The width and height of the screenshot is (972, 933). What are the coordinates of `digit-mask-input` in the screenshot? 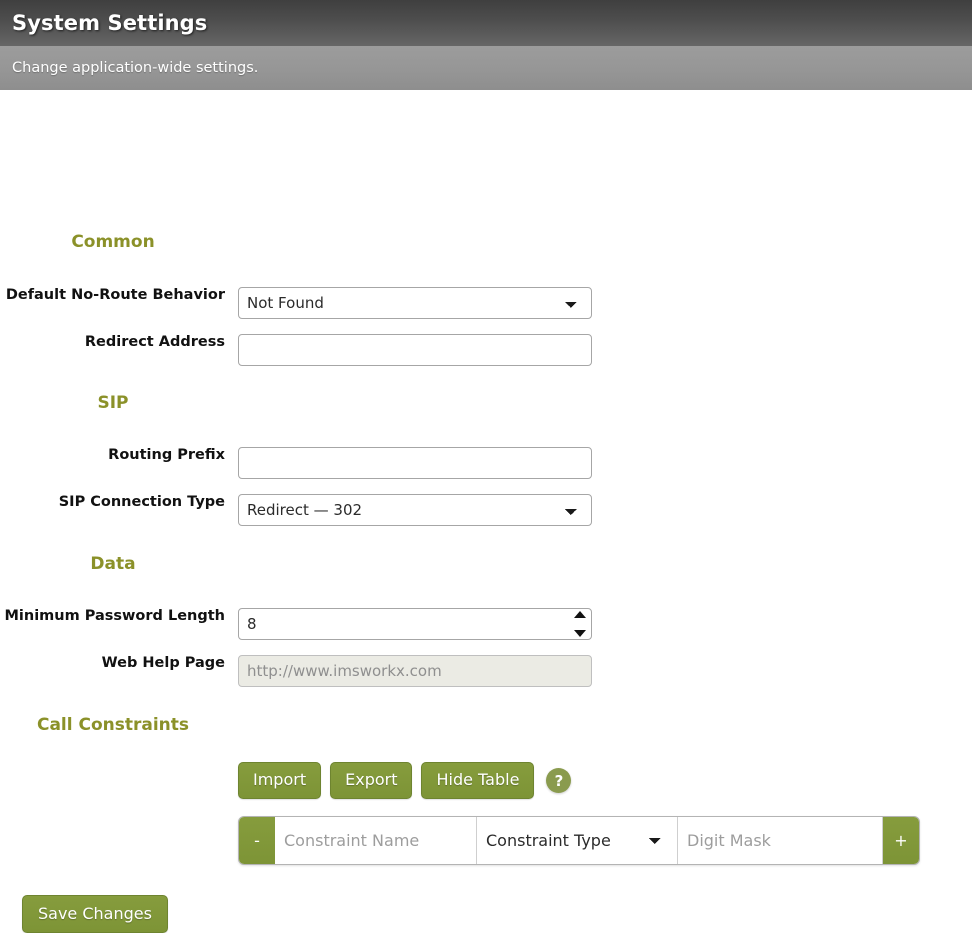 It's located at (780, 840).